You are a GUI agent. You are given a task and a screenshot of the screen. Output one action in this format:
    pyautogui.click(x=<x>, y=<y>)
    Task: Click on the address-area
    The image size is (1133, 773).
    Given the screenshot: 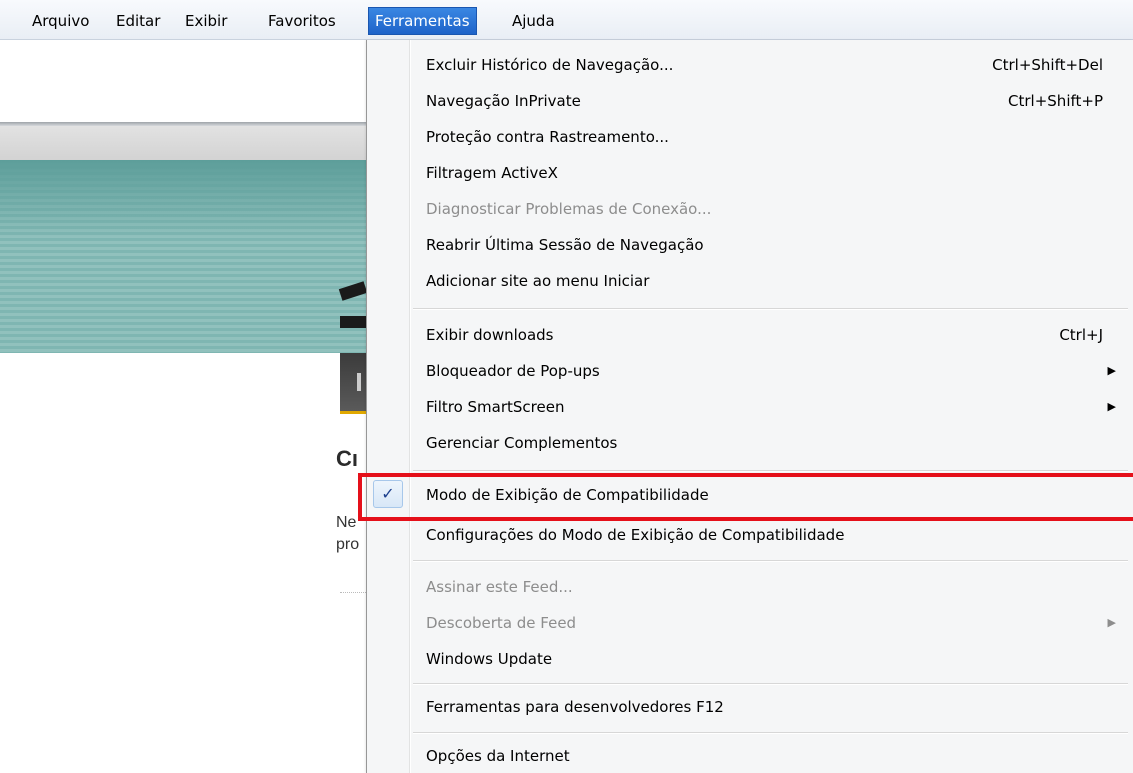 What is the action you would take?
    pyautogui.click(x=186, y=81)
    